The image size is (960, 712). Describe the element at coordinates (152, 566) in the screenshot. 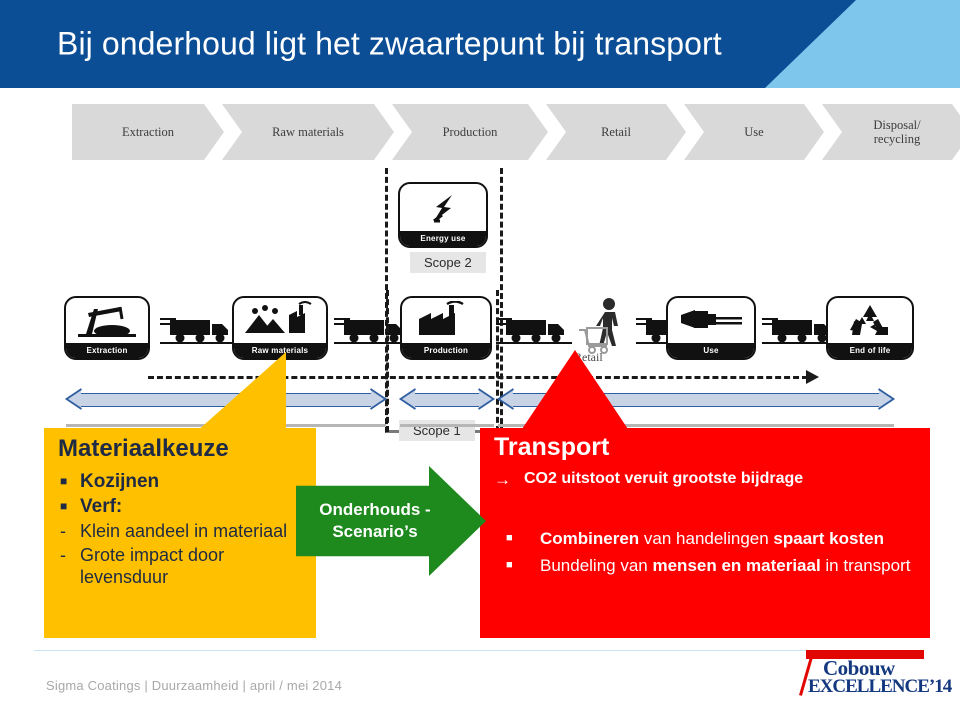

I see `list-item-label: Grote impact door levensduur` at that location.